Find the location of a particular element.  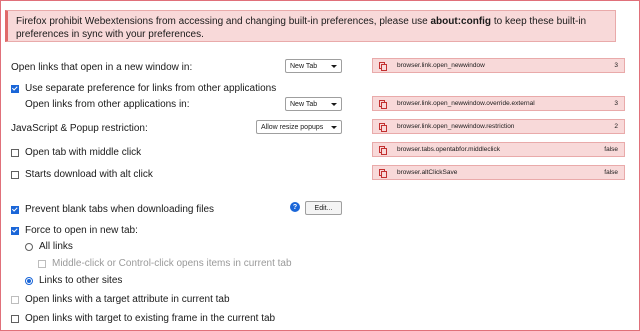

other-apps-label: Open links from other applications in: is located at coordinates (107, 104).